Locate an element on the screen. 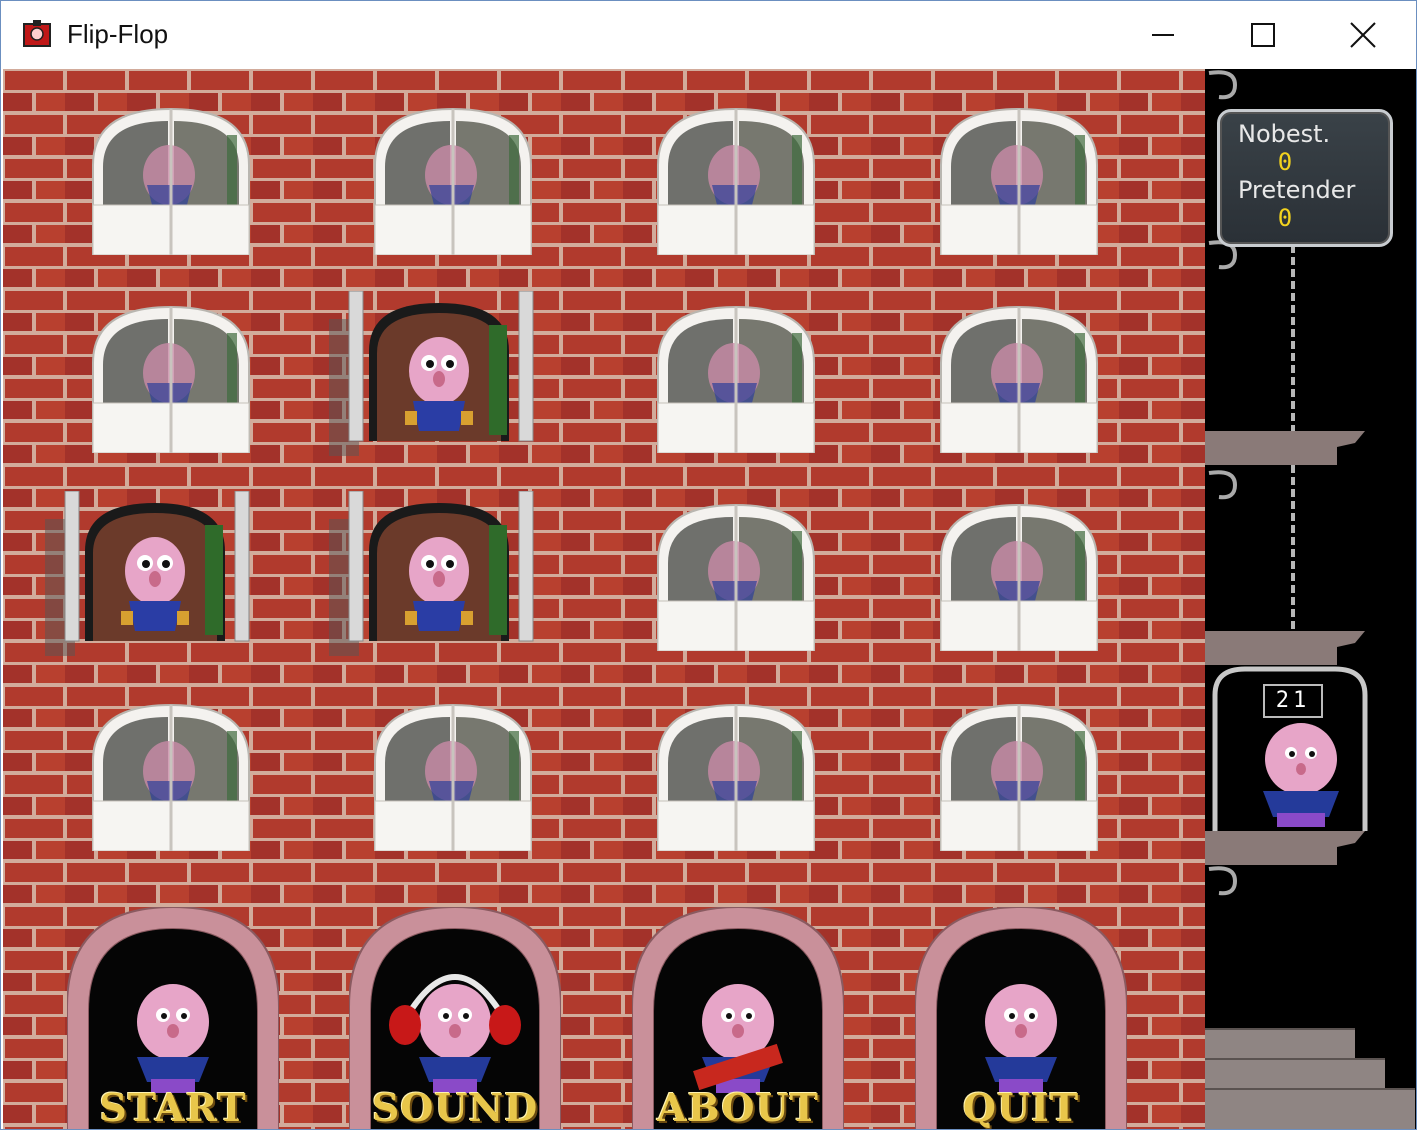  window-r3-c2-open is located at coordinates (434, 573).